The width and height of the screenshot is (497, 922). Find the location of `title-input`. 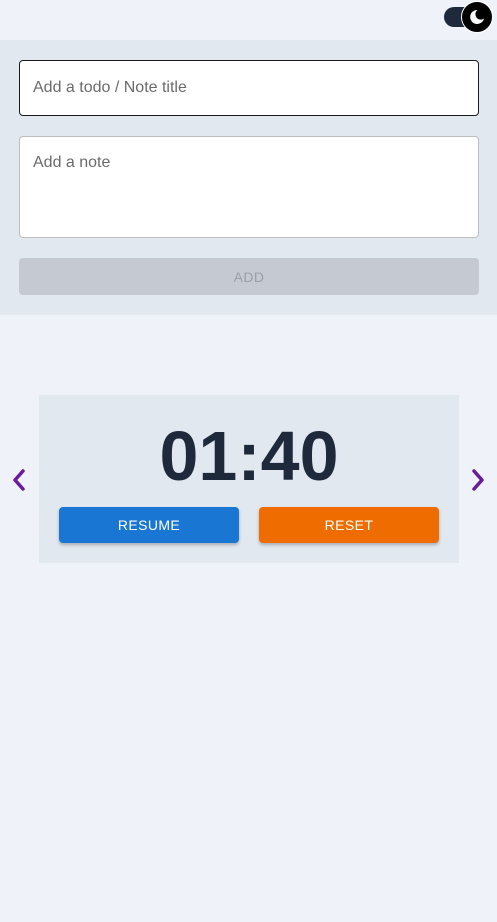

title-input is located at coordinates (249, 88).